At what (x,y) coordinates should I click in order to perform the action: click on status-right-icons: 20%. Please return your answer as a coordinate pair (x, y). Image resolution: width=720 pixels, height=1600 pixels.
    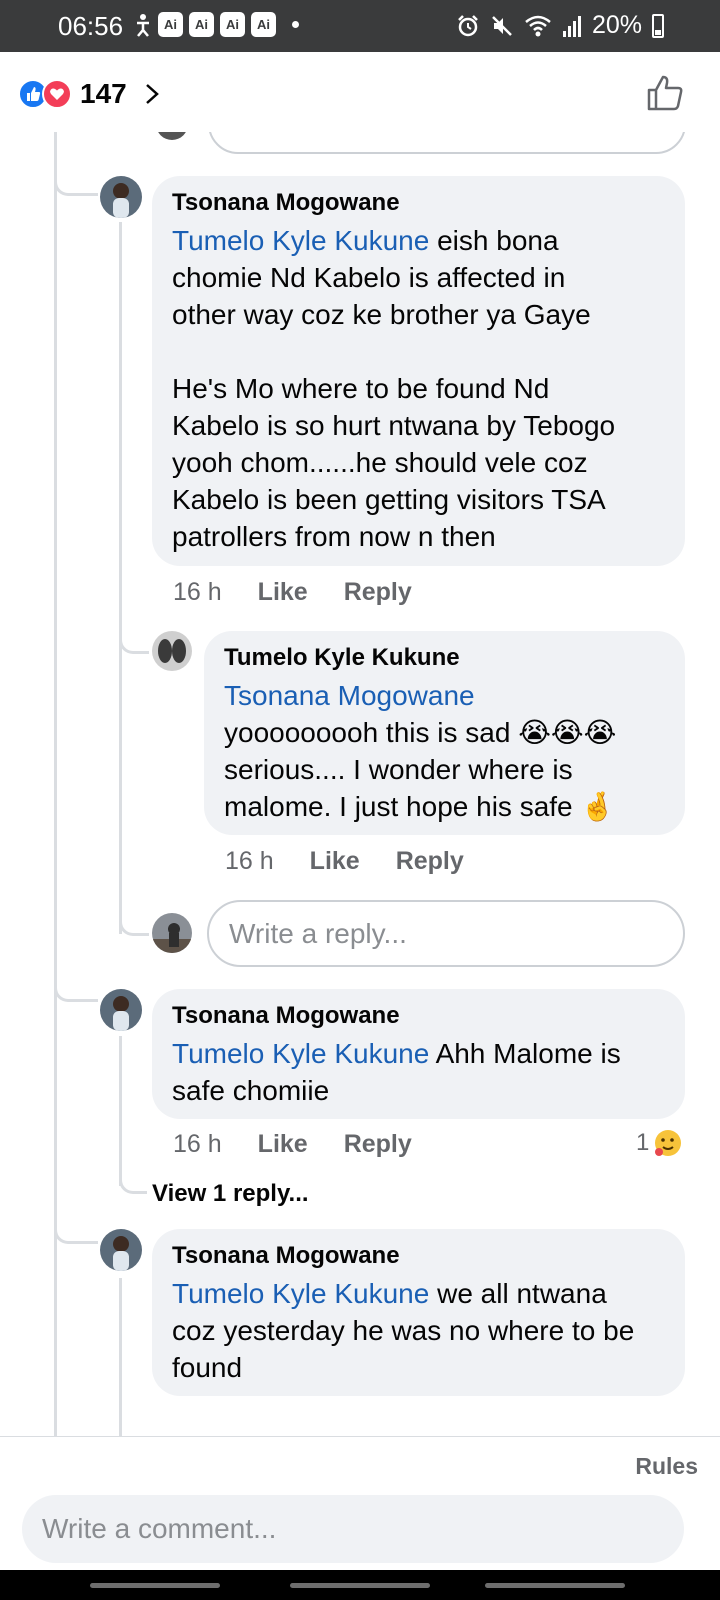
    Looking at the image, I should click on (560, 25).